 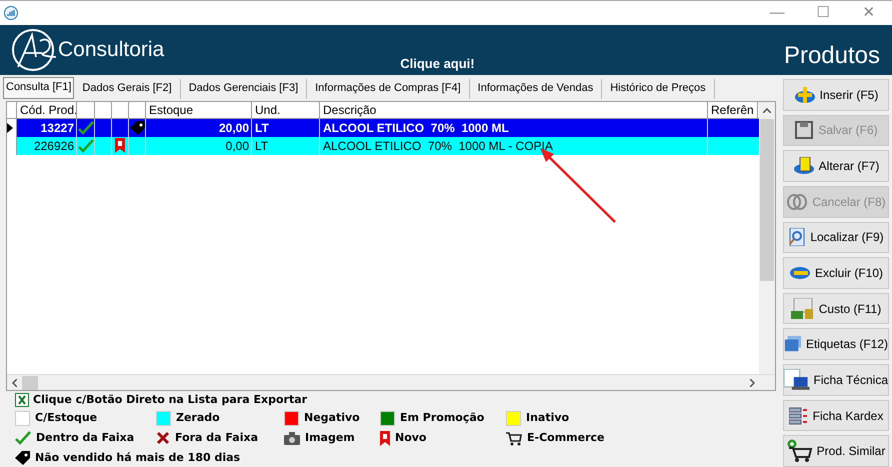 What do you see at coordinates (137, 458) in the screenshot?
I see `legend-label: Não vendido há mais de 180 dias` at bounding box center [137, 458].